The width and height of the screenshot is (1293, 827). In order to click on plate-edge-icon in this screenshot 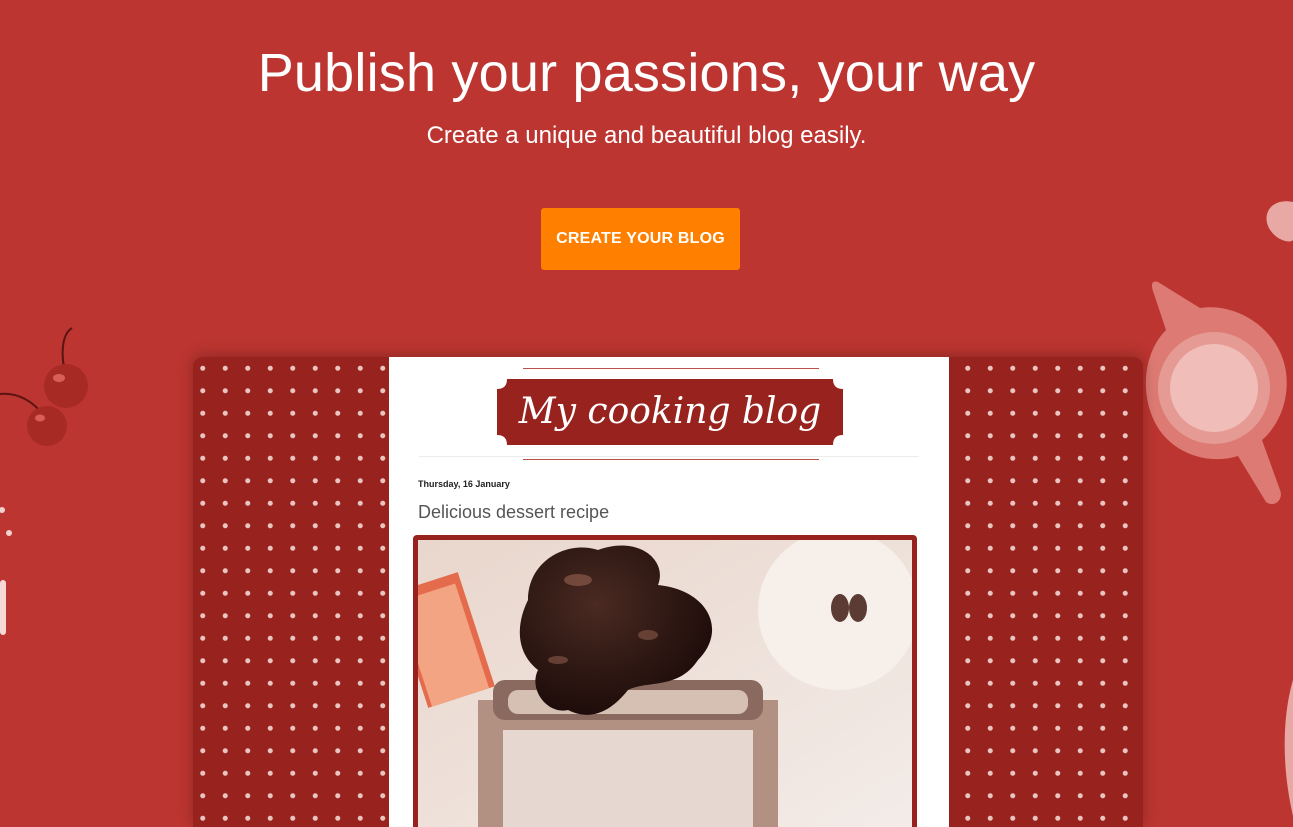, I will do `click(1288, 748)`.